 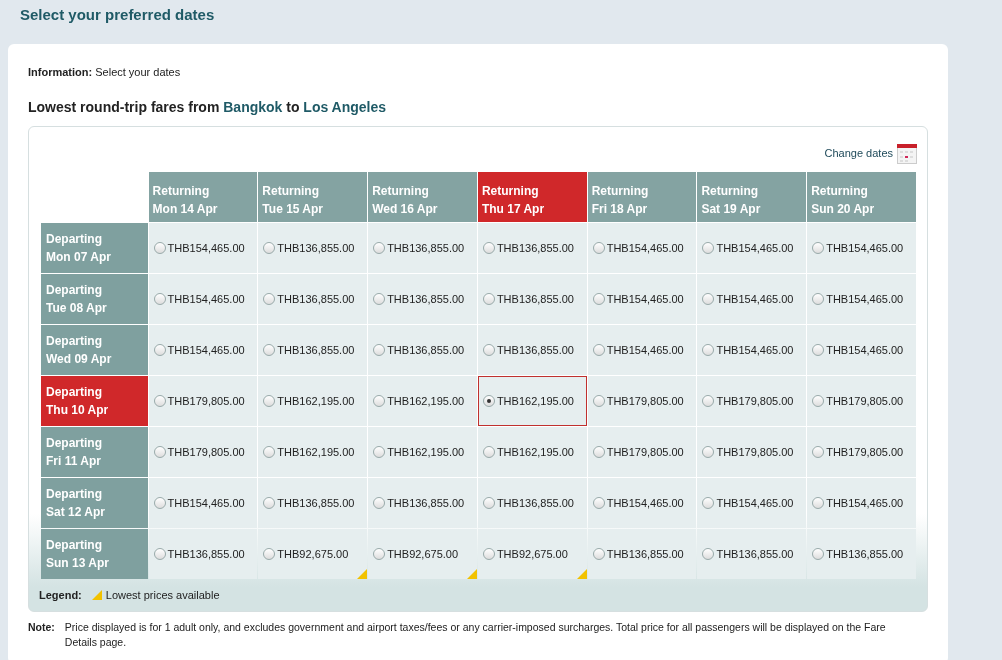 I want to click on calendar-icon, so click(x=907, y=153).